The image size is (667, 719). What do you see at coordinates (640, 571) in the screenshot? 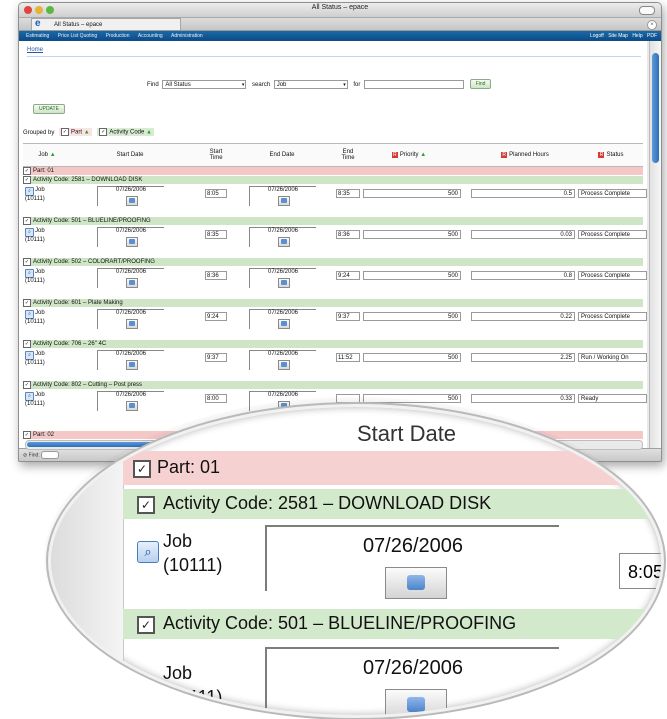
I see `magnified-start-time: 8:05` at bounding box center [640, 571].